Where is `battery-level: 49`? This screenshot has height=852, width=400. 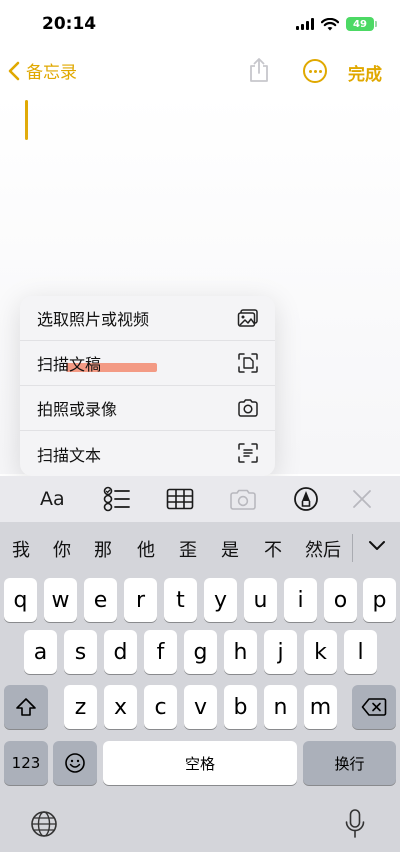
battery-level: 49 is located at coordinates (360, 24).